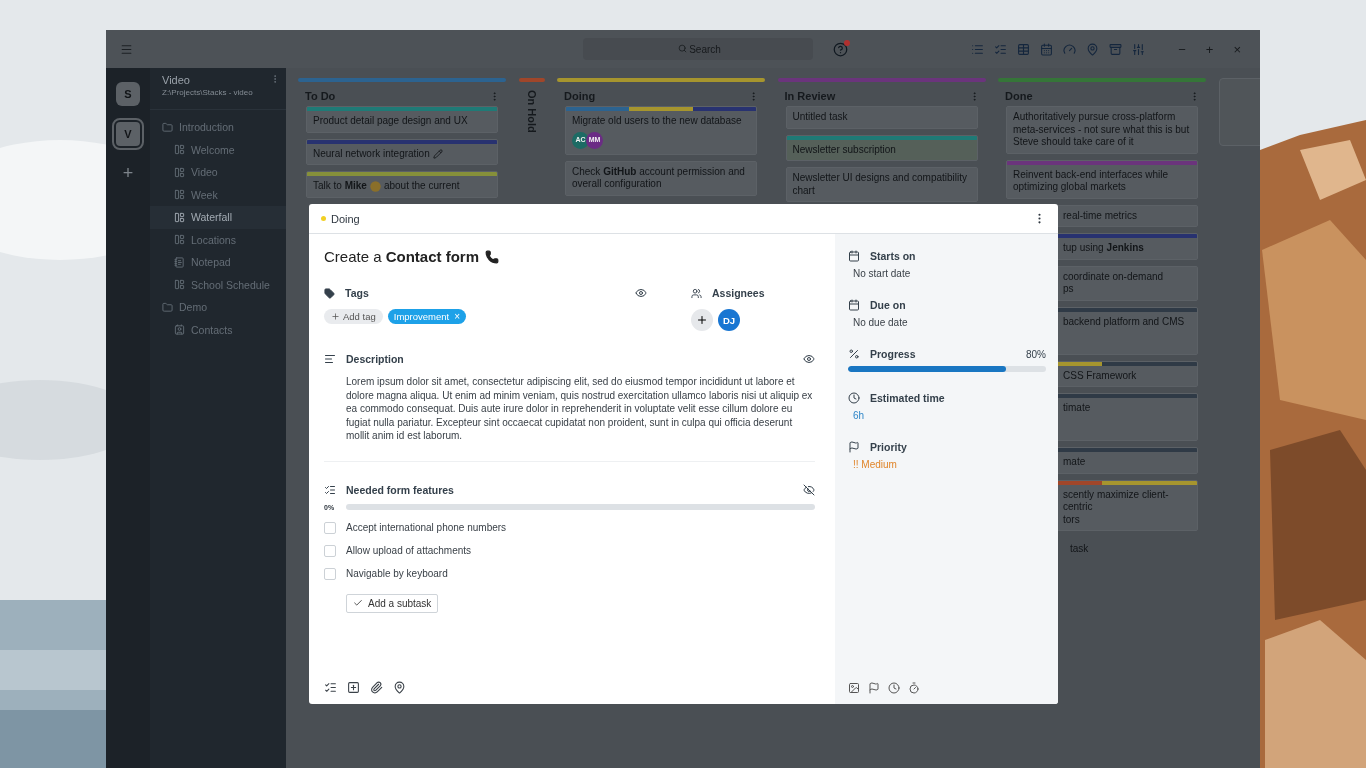 Image resolution: width=1366 pixels, height=768 pixels. Describe the element at coordinates (218, 284) in the screenshot. I see `tree-item: School Schedule` at that location.